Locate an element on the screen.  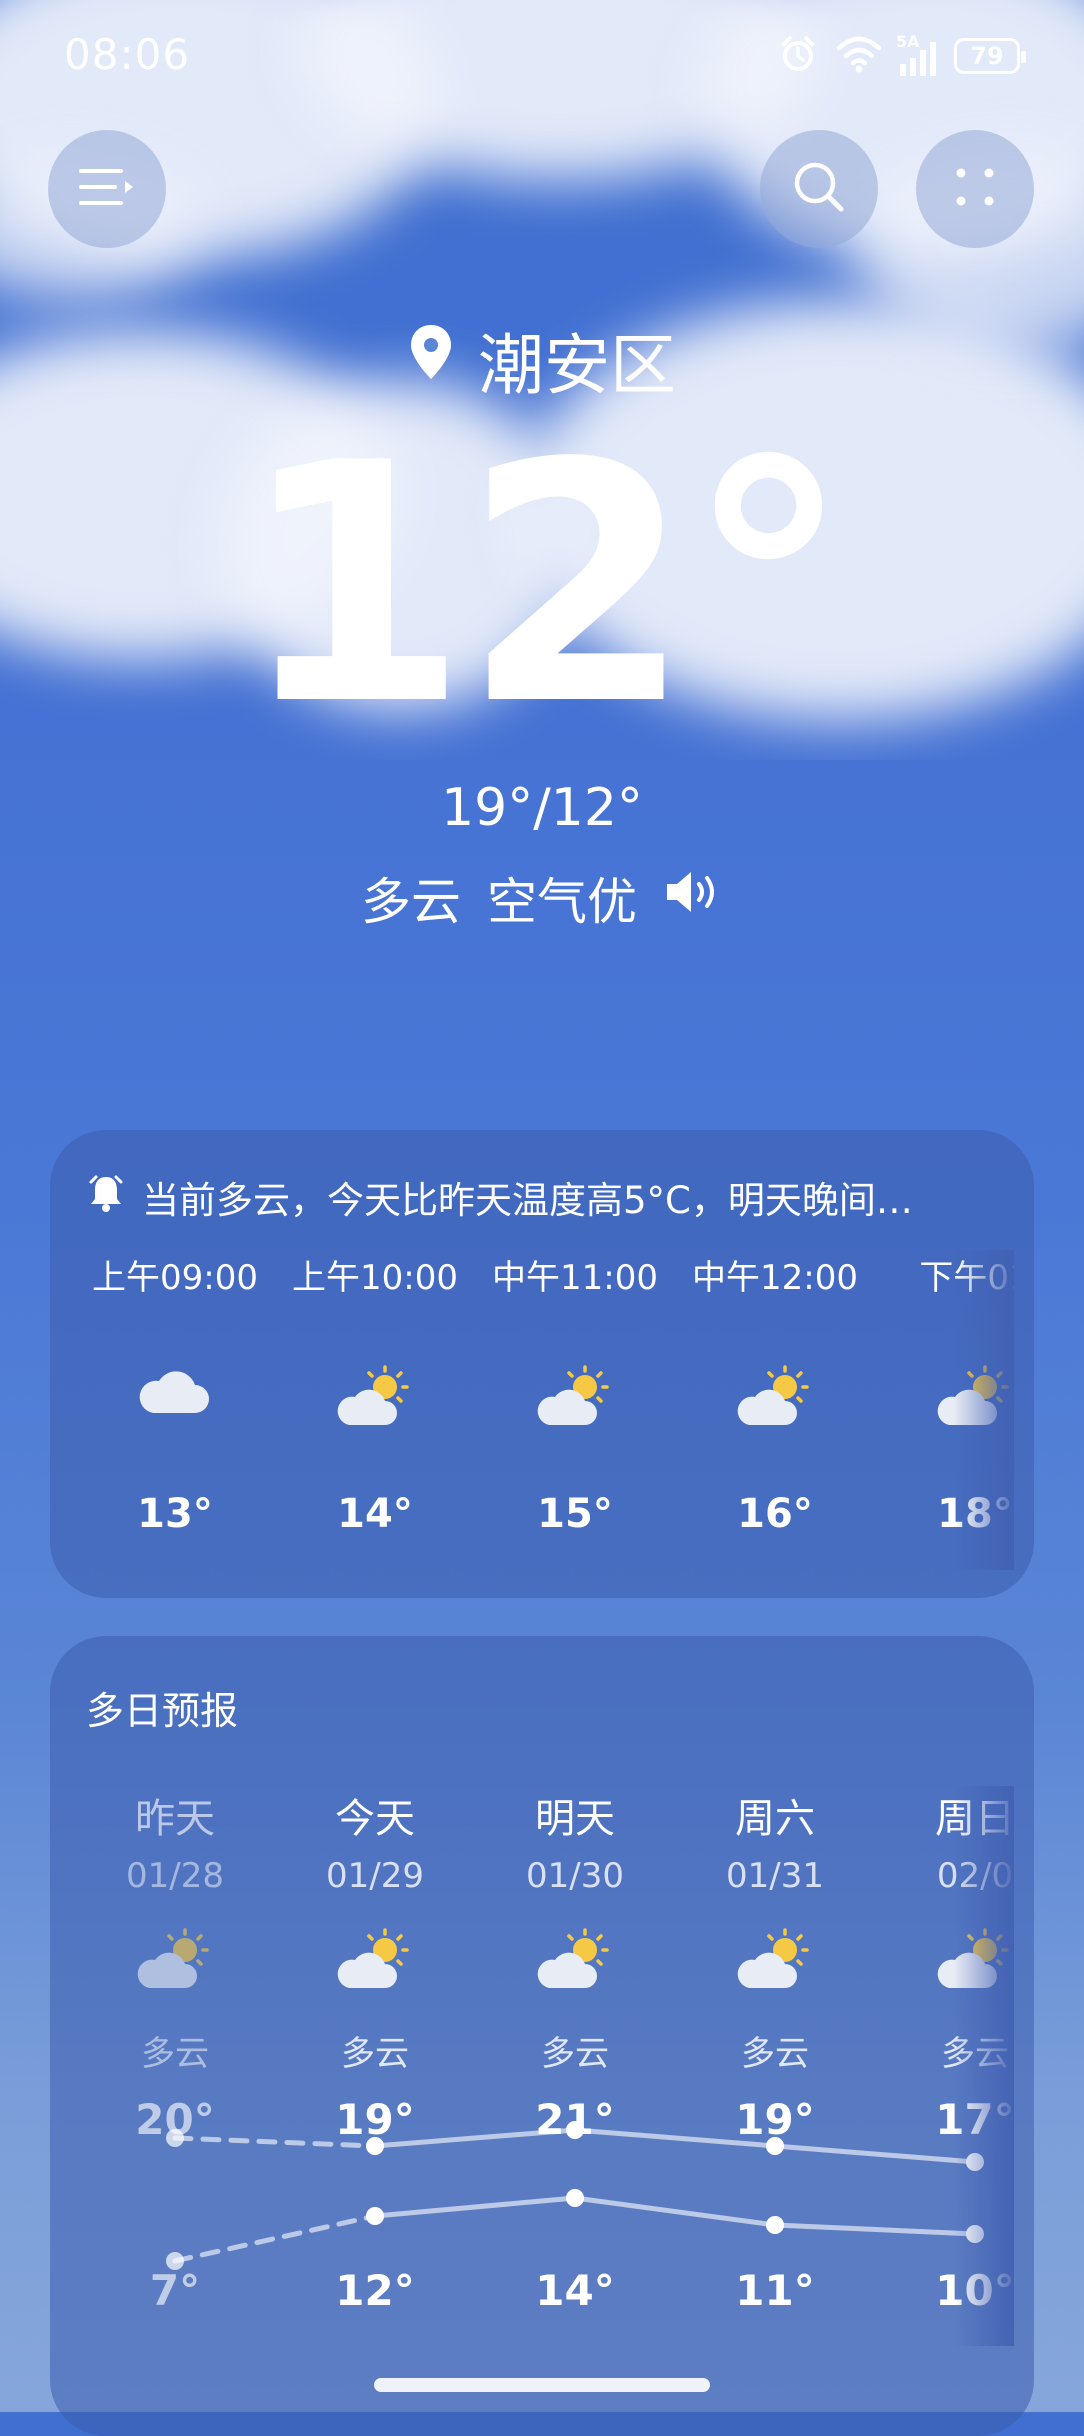
day-name: 今天 is located at coordinates (375, 1819).